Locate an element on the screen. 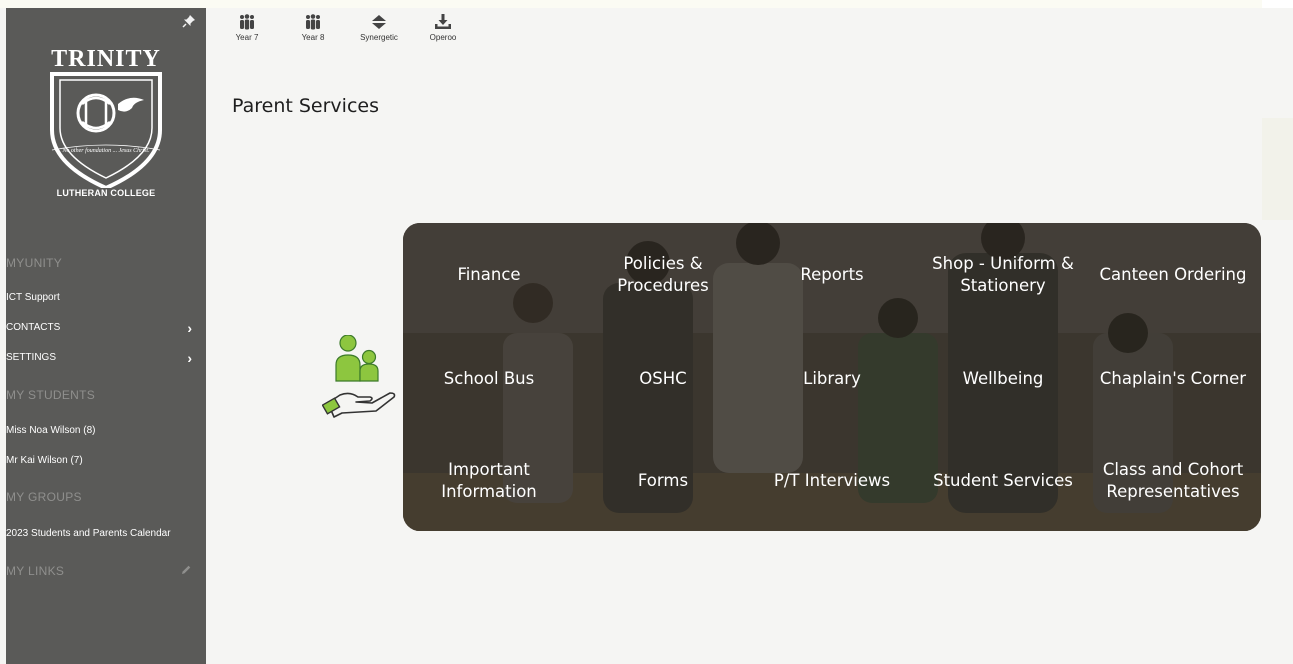 The width and height of the screenshot is (1293, 664). tile-label: Student Services is located at coordinates (1003, 480).